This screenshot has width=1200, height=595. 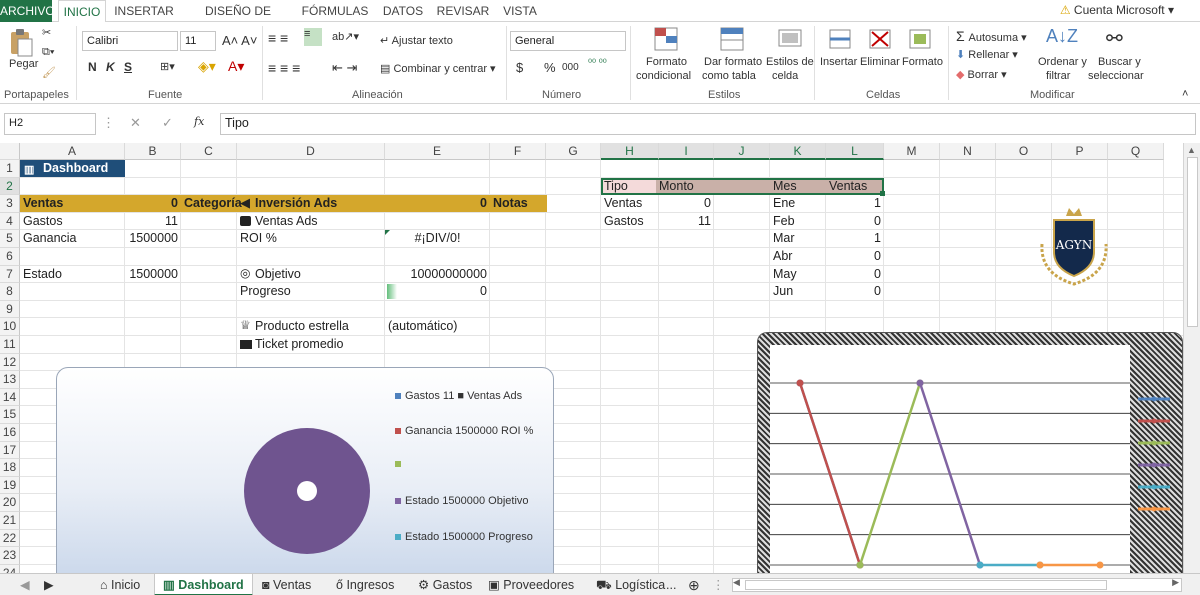 I want to click on sheet-tab-ingresos: ő Ingresos, so click(x=365, y=584).